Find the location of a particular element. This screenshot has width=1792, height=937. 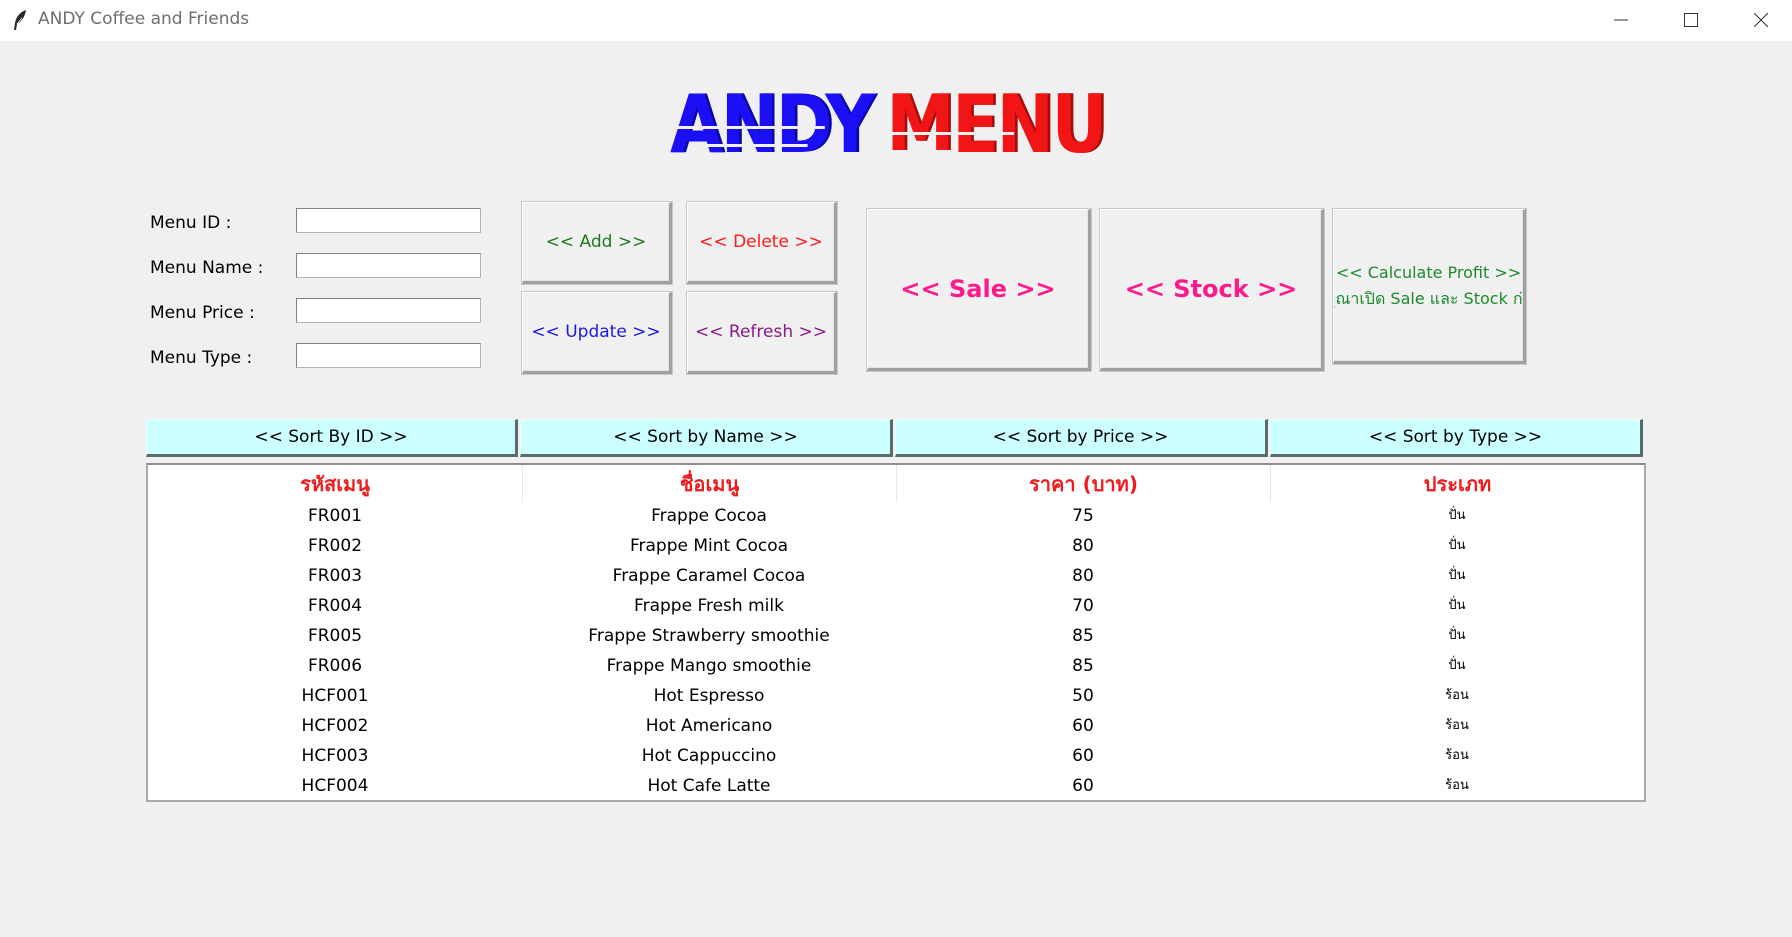

close-icon is located at coordinates (1761, 20).